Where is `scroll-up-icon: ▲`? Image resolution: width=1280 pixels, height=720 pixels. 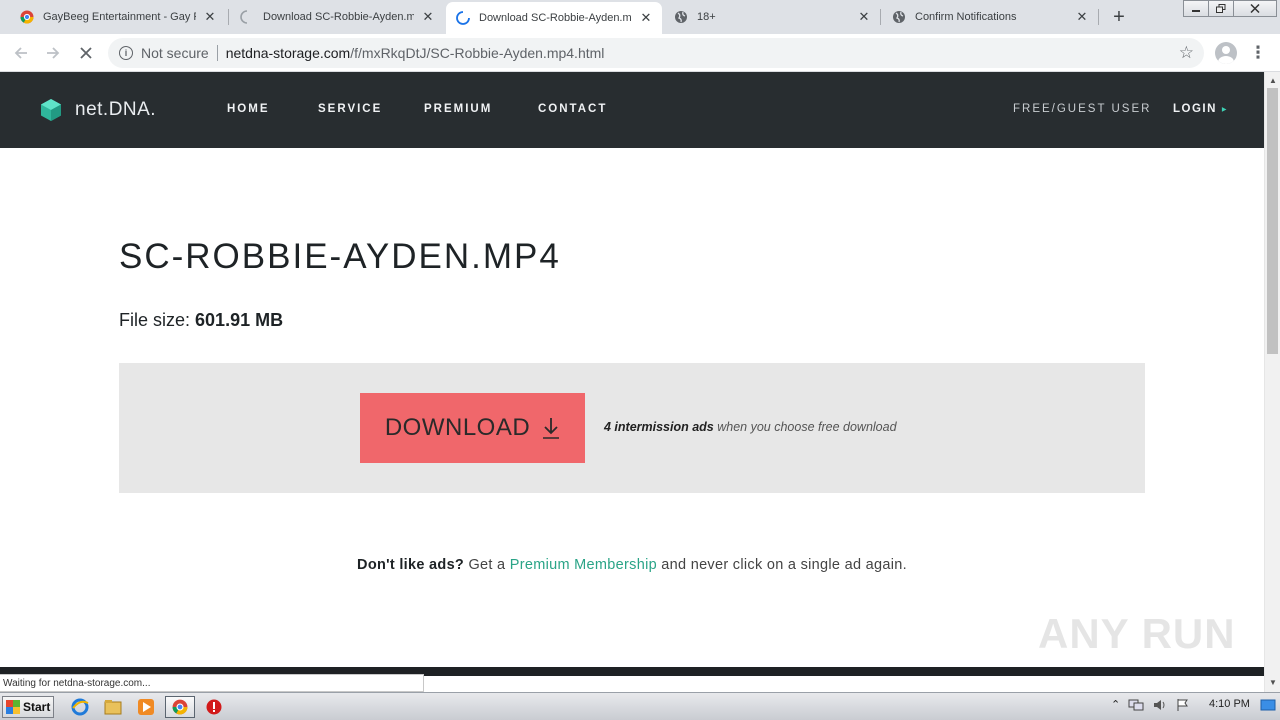
scroll-up-icon: ▲ is located at coordinates (1272, 80).